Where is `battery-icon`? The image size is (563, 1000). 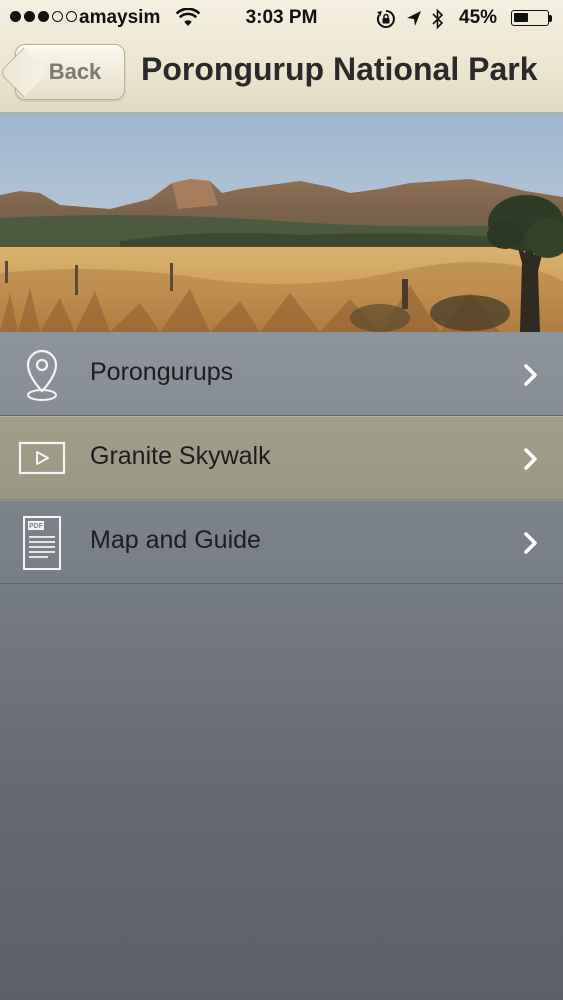
battery-icon is located at coordinates (530, 18).